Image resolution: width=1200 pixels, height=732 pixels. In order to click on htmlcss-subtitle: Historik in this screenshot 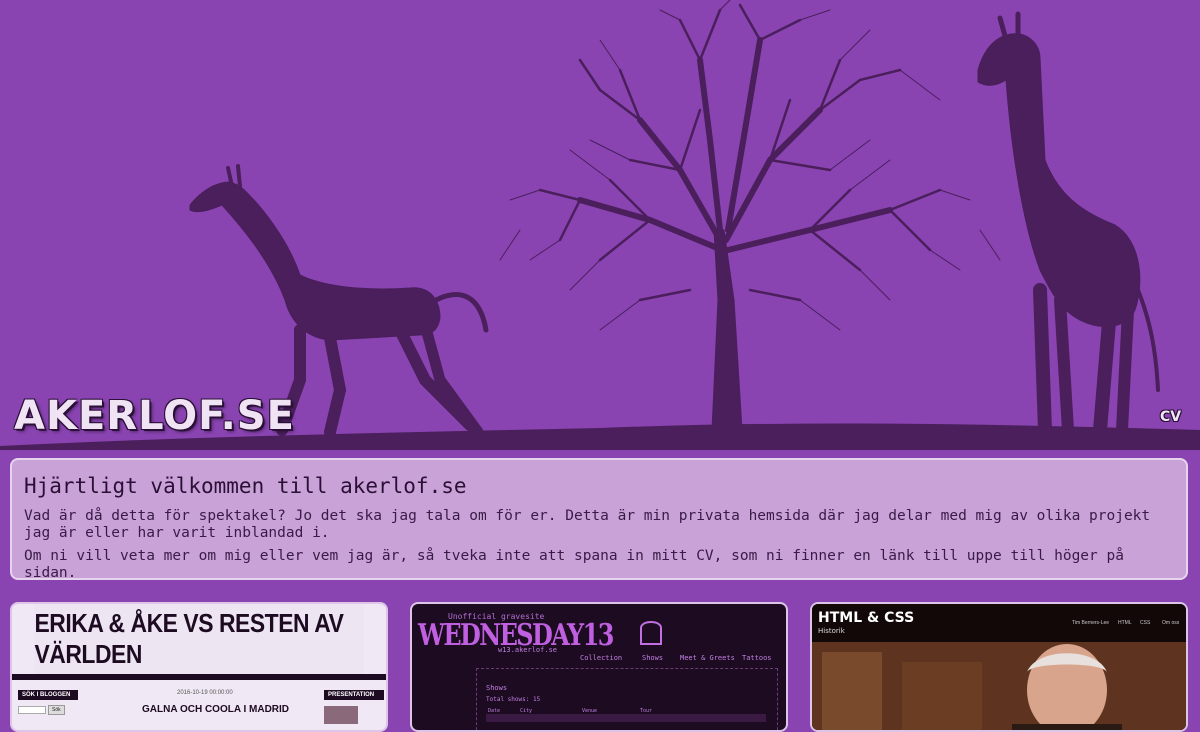, I will do `click(831, 631)`.